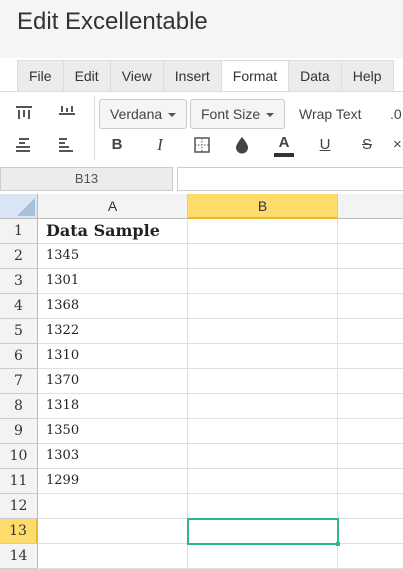 This screenshot has height=569, width=403. I want to click on column-header-a: A, so click(113, 206).